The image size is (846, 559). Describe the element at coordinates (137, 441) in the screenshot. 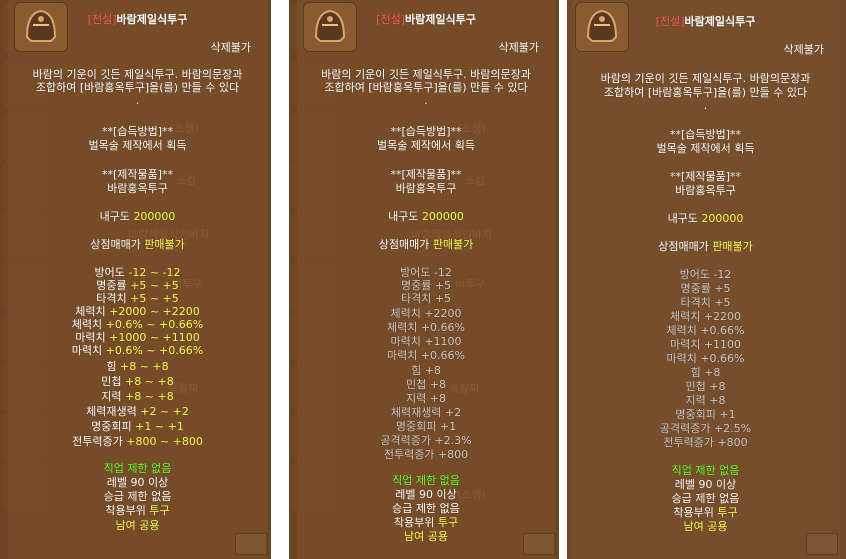

I see `stat-line: 전투력증가 +800 ~ +800` at that location.